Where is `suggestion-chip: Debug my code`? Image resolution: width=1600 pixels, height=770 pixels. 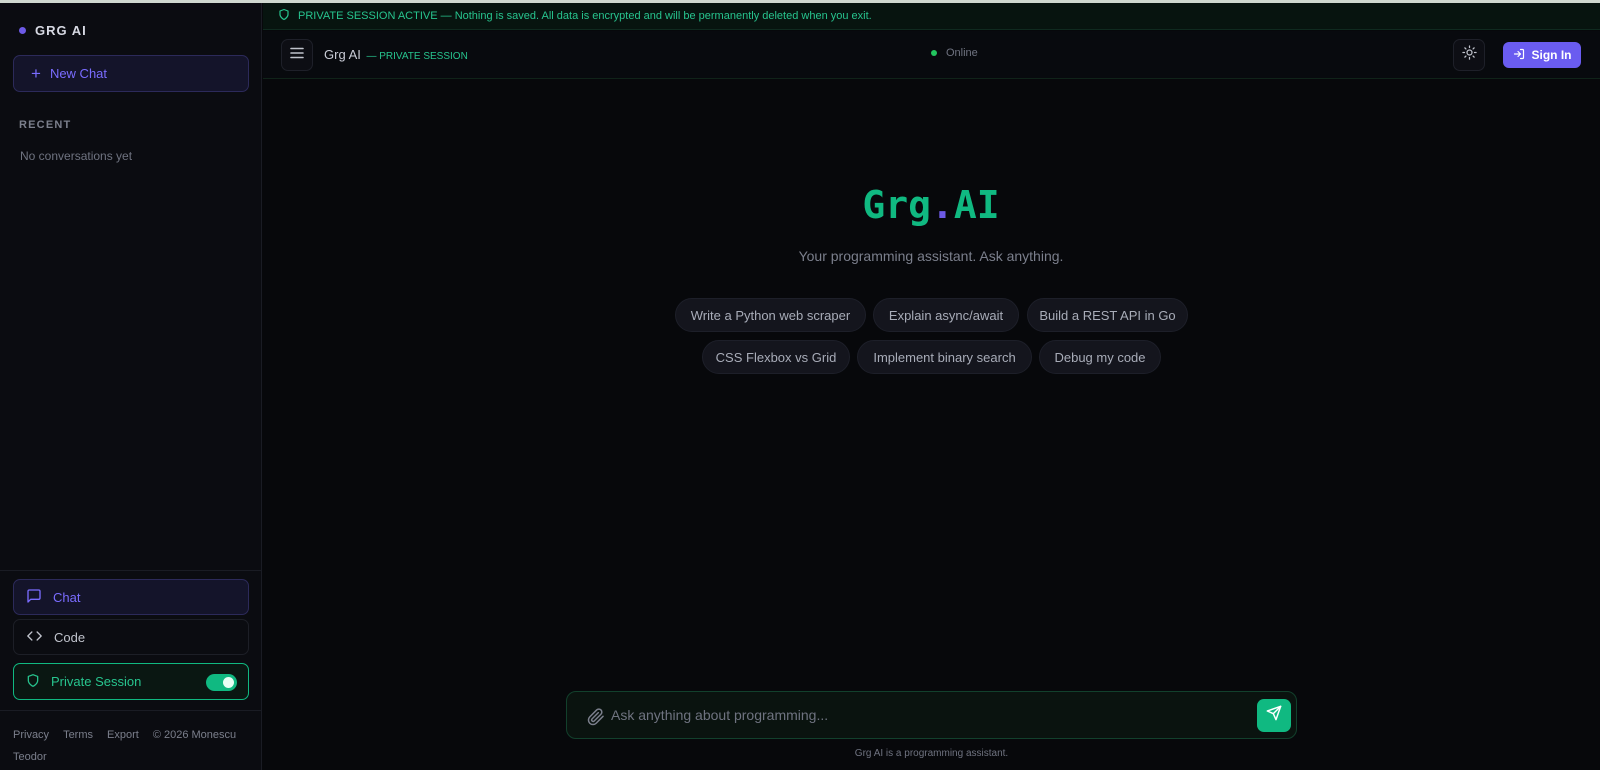 suggestion-chip: Debug my code is located at coordinates (1100, 357).